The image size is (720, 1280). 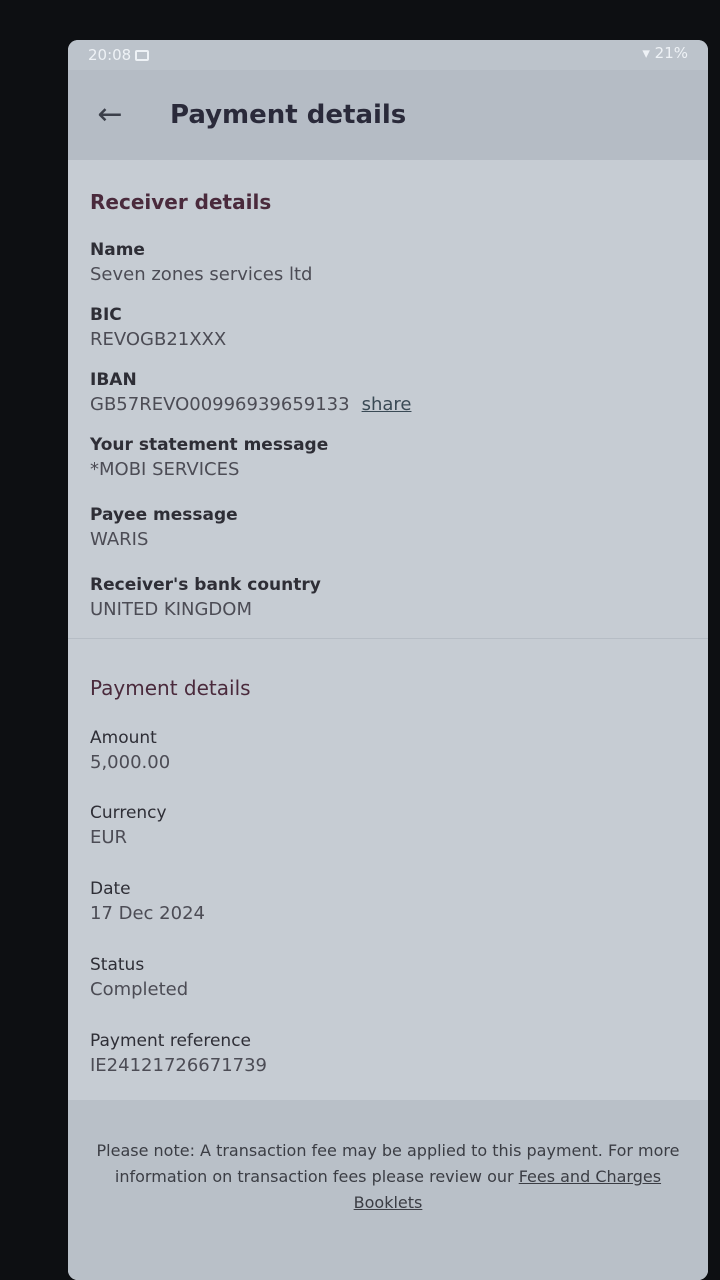 I want to click on amount-field: Amount 5,000.00, so click(x=130, y=750).